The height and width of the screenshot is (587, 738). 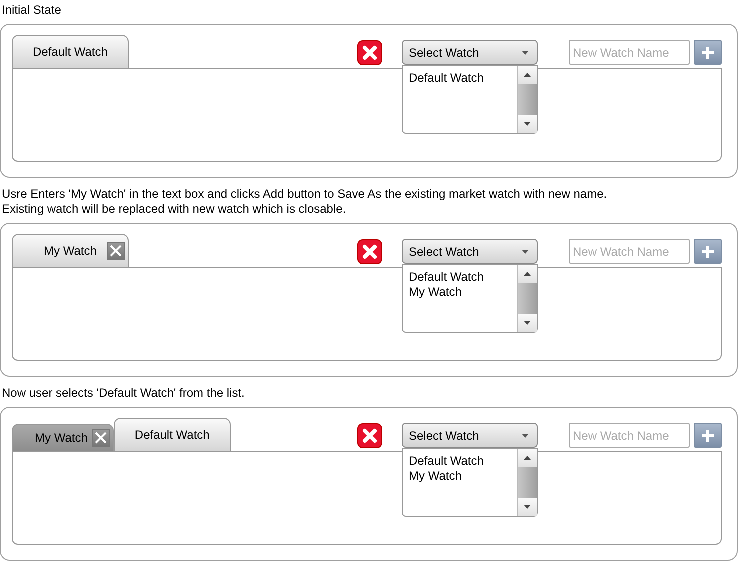 What do you see at coordinates (175, 209) in the screenshot?
I see `caption-text: Existing watch will be replaced with new watch which is closable.` at bounding box center [175, 209].